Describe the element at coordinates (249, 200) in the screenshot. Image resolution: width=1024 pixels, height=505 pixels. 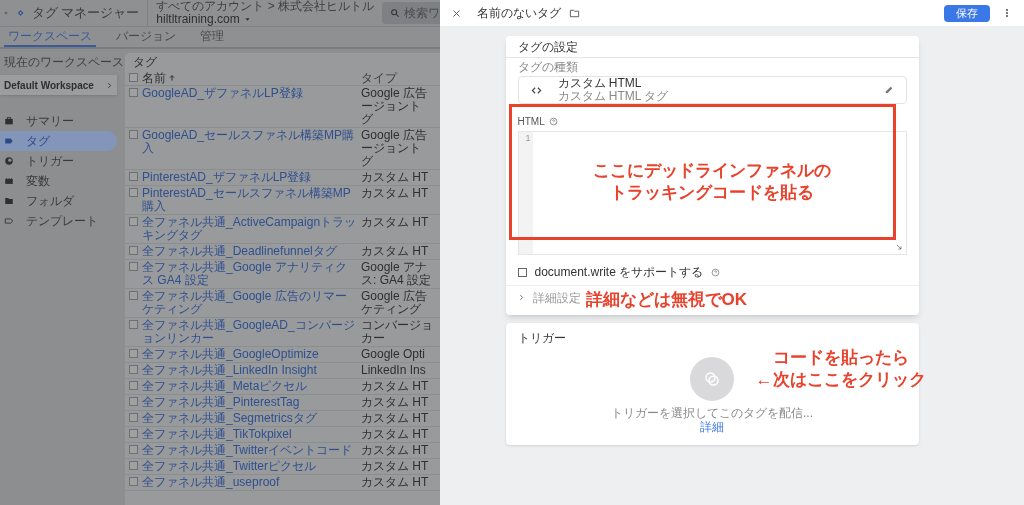
I see `tag-name-link: PinterestAD_セールスファネル構築MP購入` at that location.